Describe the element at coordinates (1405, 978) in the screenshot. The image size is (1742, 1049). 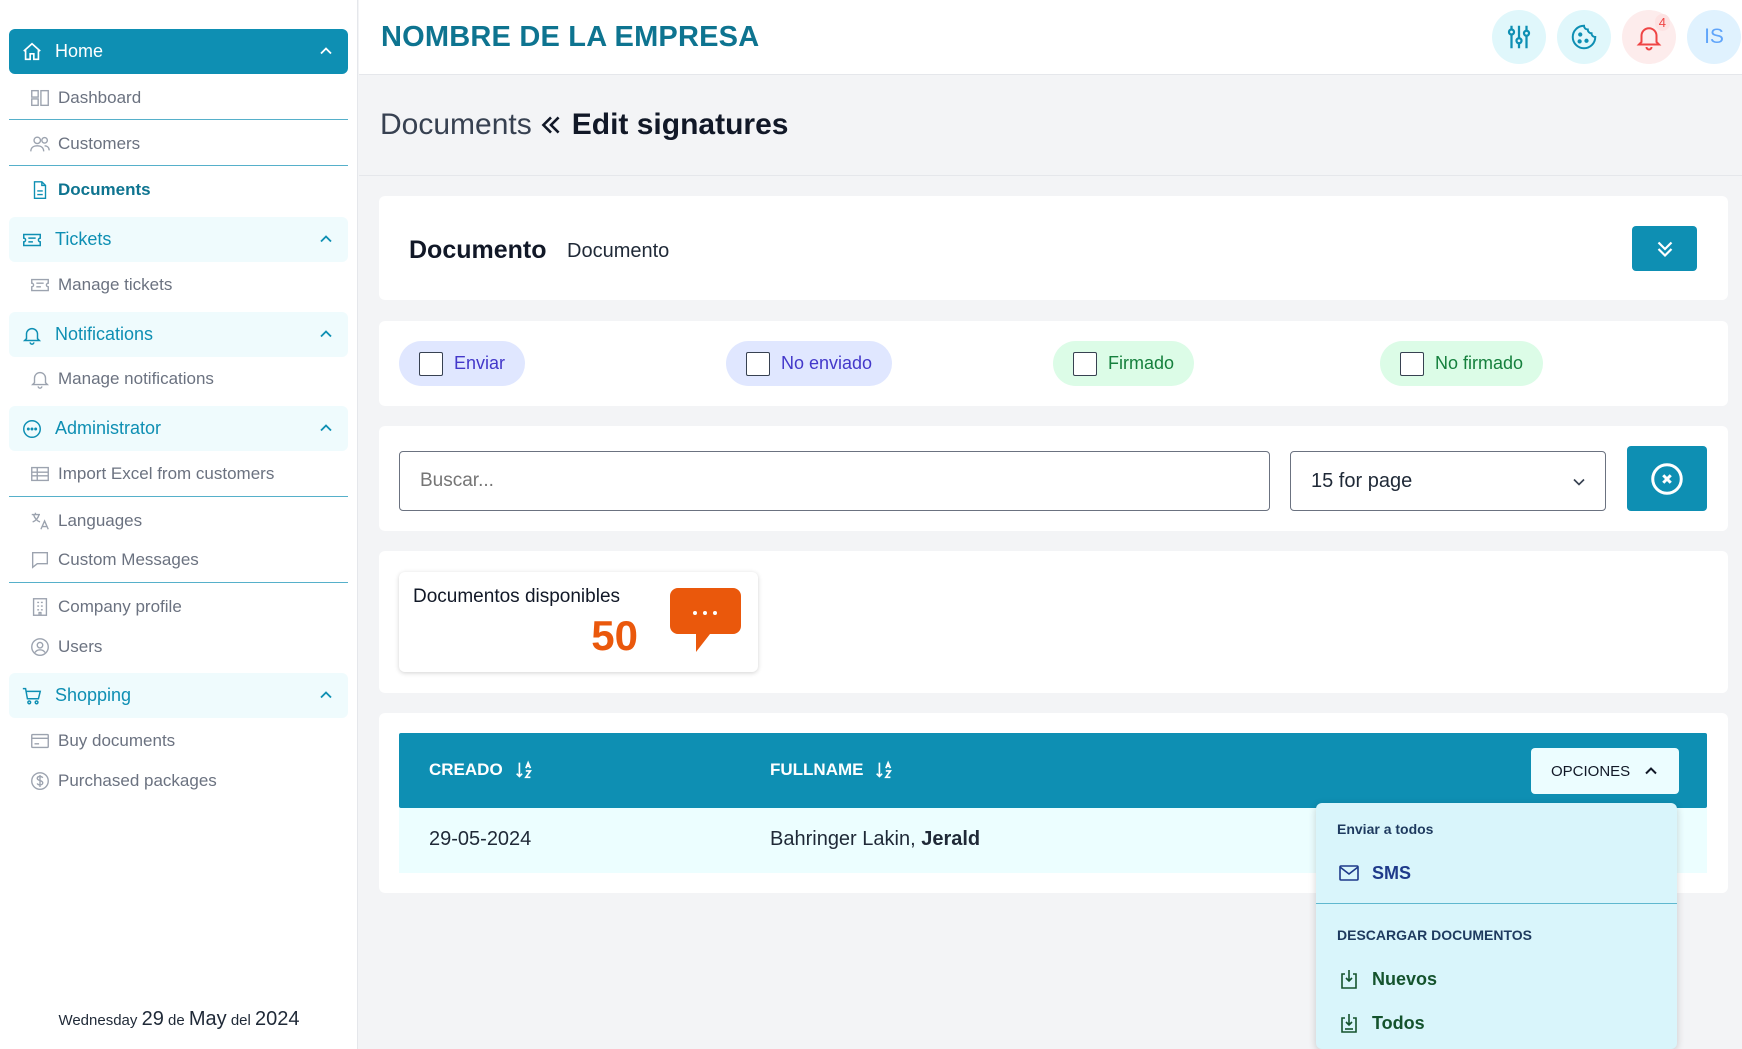
I see `menu-item-label: Nuevos` at that location.